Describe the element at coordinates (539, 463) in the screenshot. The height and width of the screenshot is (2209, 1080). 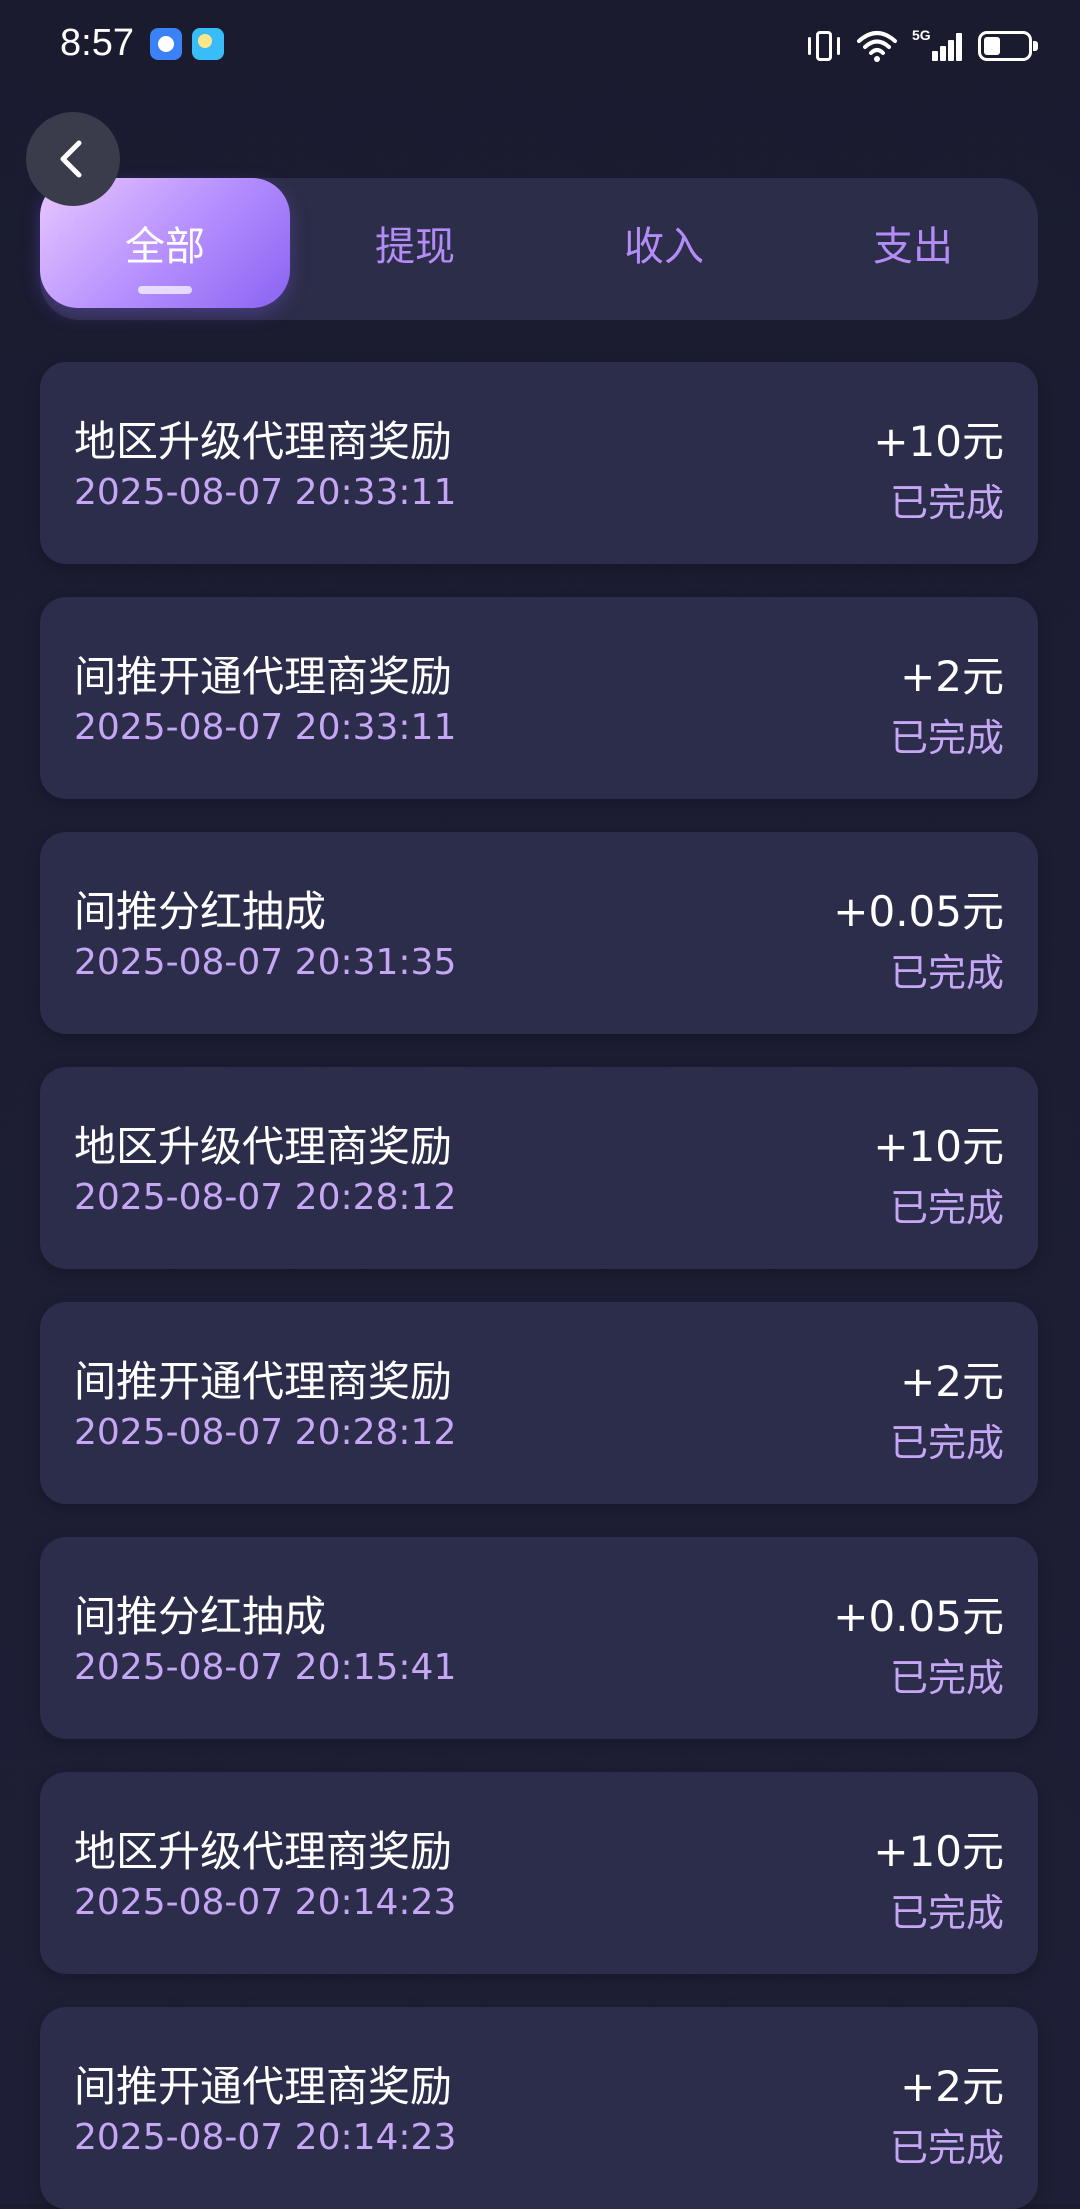
I see `list-item: 地区升级代理商奖励 2025-08-07 20:33:11 +10元 已完成` at that location.